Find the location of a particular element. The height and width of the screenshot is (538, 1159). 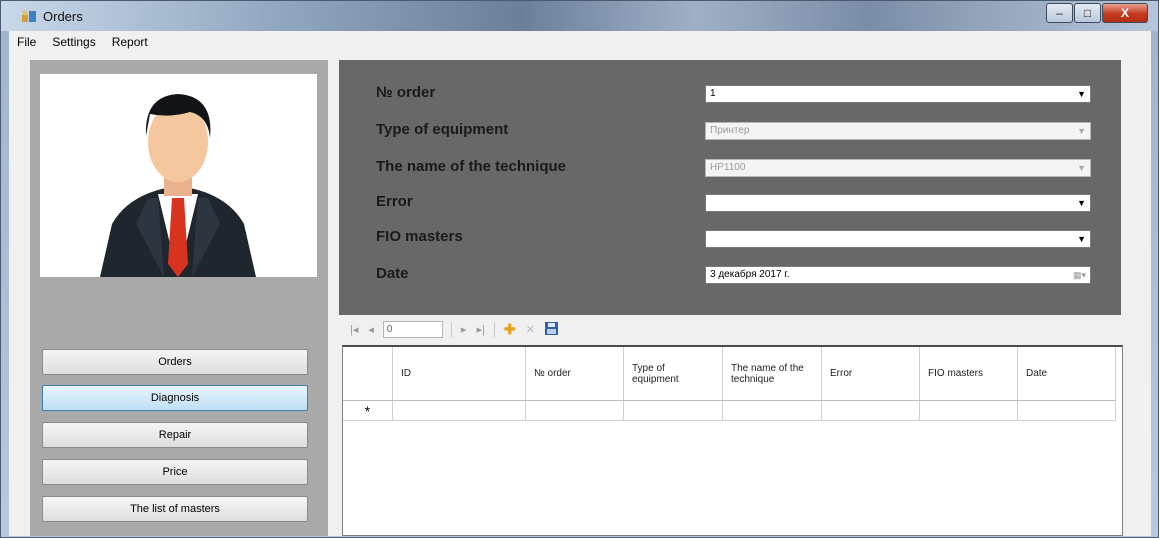

column-header: ID is located at coordinates (459, 373).